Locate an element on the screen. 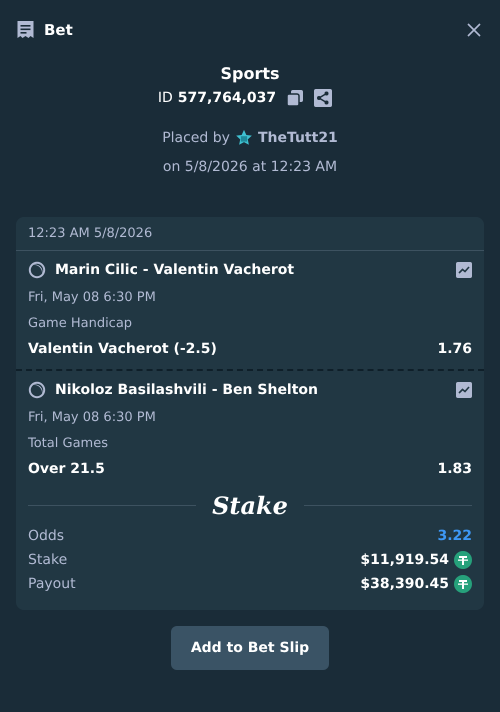 This screenshot has height=712, width=500. total-odds: 3.22 is located at coordinates (454, 536).